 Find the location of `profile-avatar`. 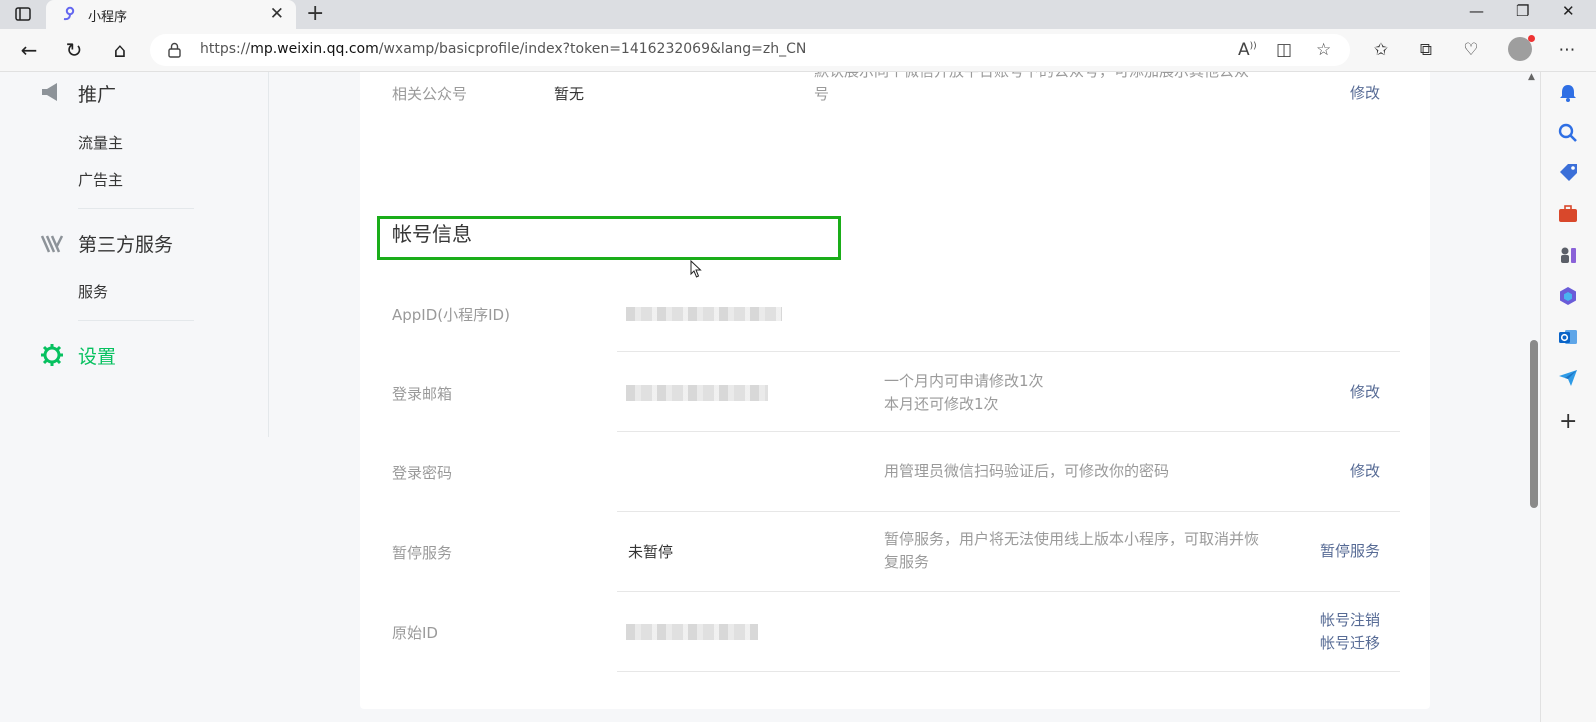

profile-avatar is located at coordinates (1521, 48).